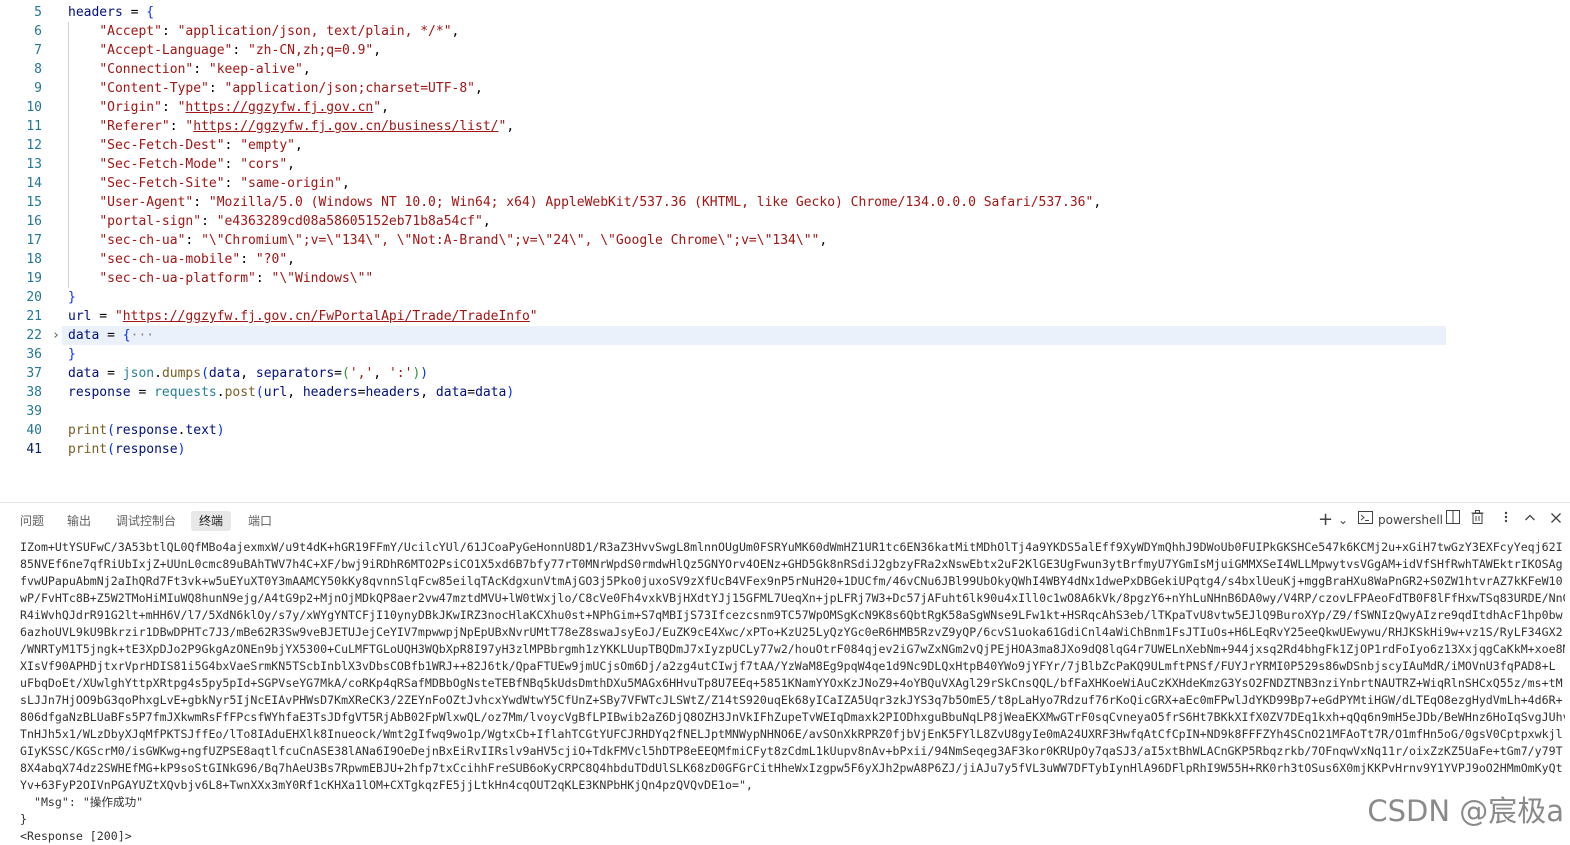 The height and width of the screenshot is (845, 1570). What do you see at coordinates (56, 335) in the screenshot?
I see `fold-chevron-icon: ›` at bounding box center [56, 335].